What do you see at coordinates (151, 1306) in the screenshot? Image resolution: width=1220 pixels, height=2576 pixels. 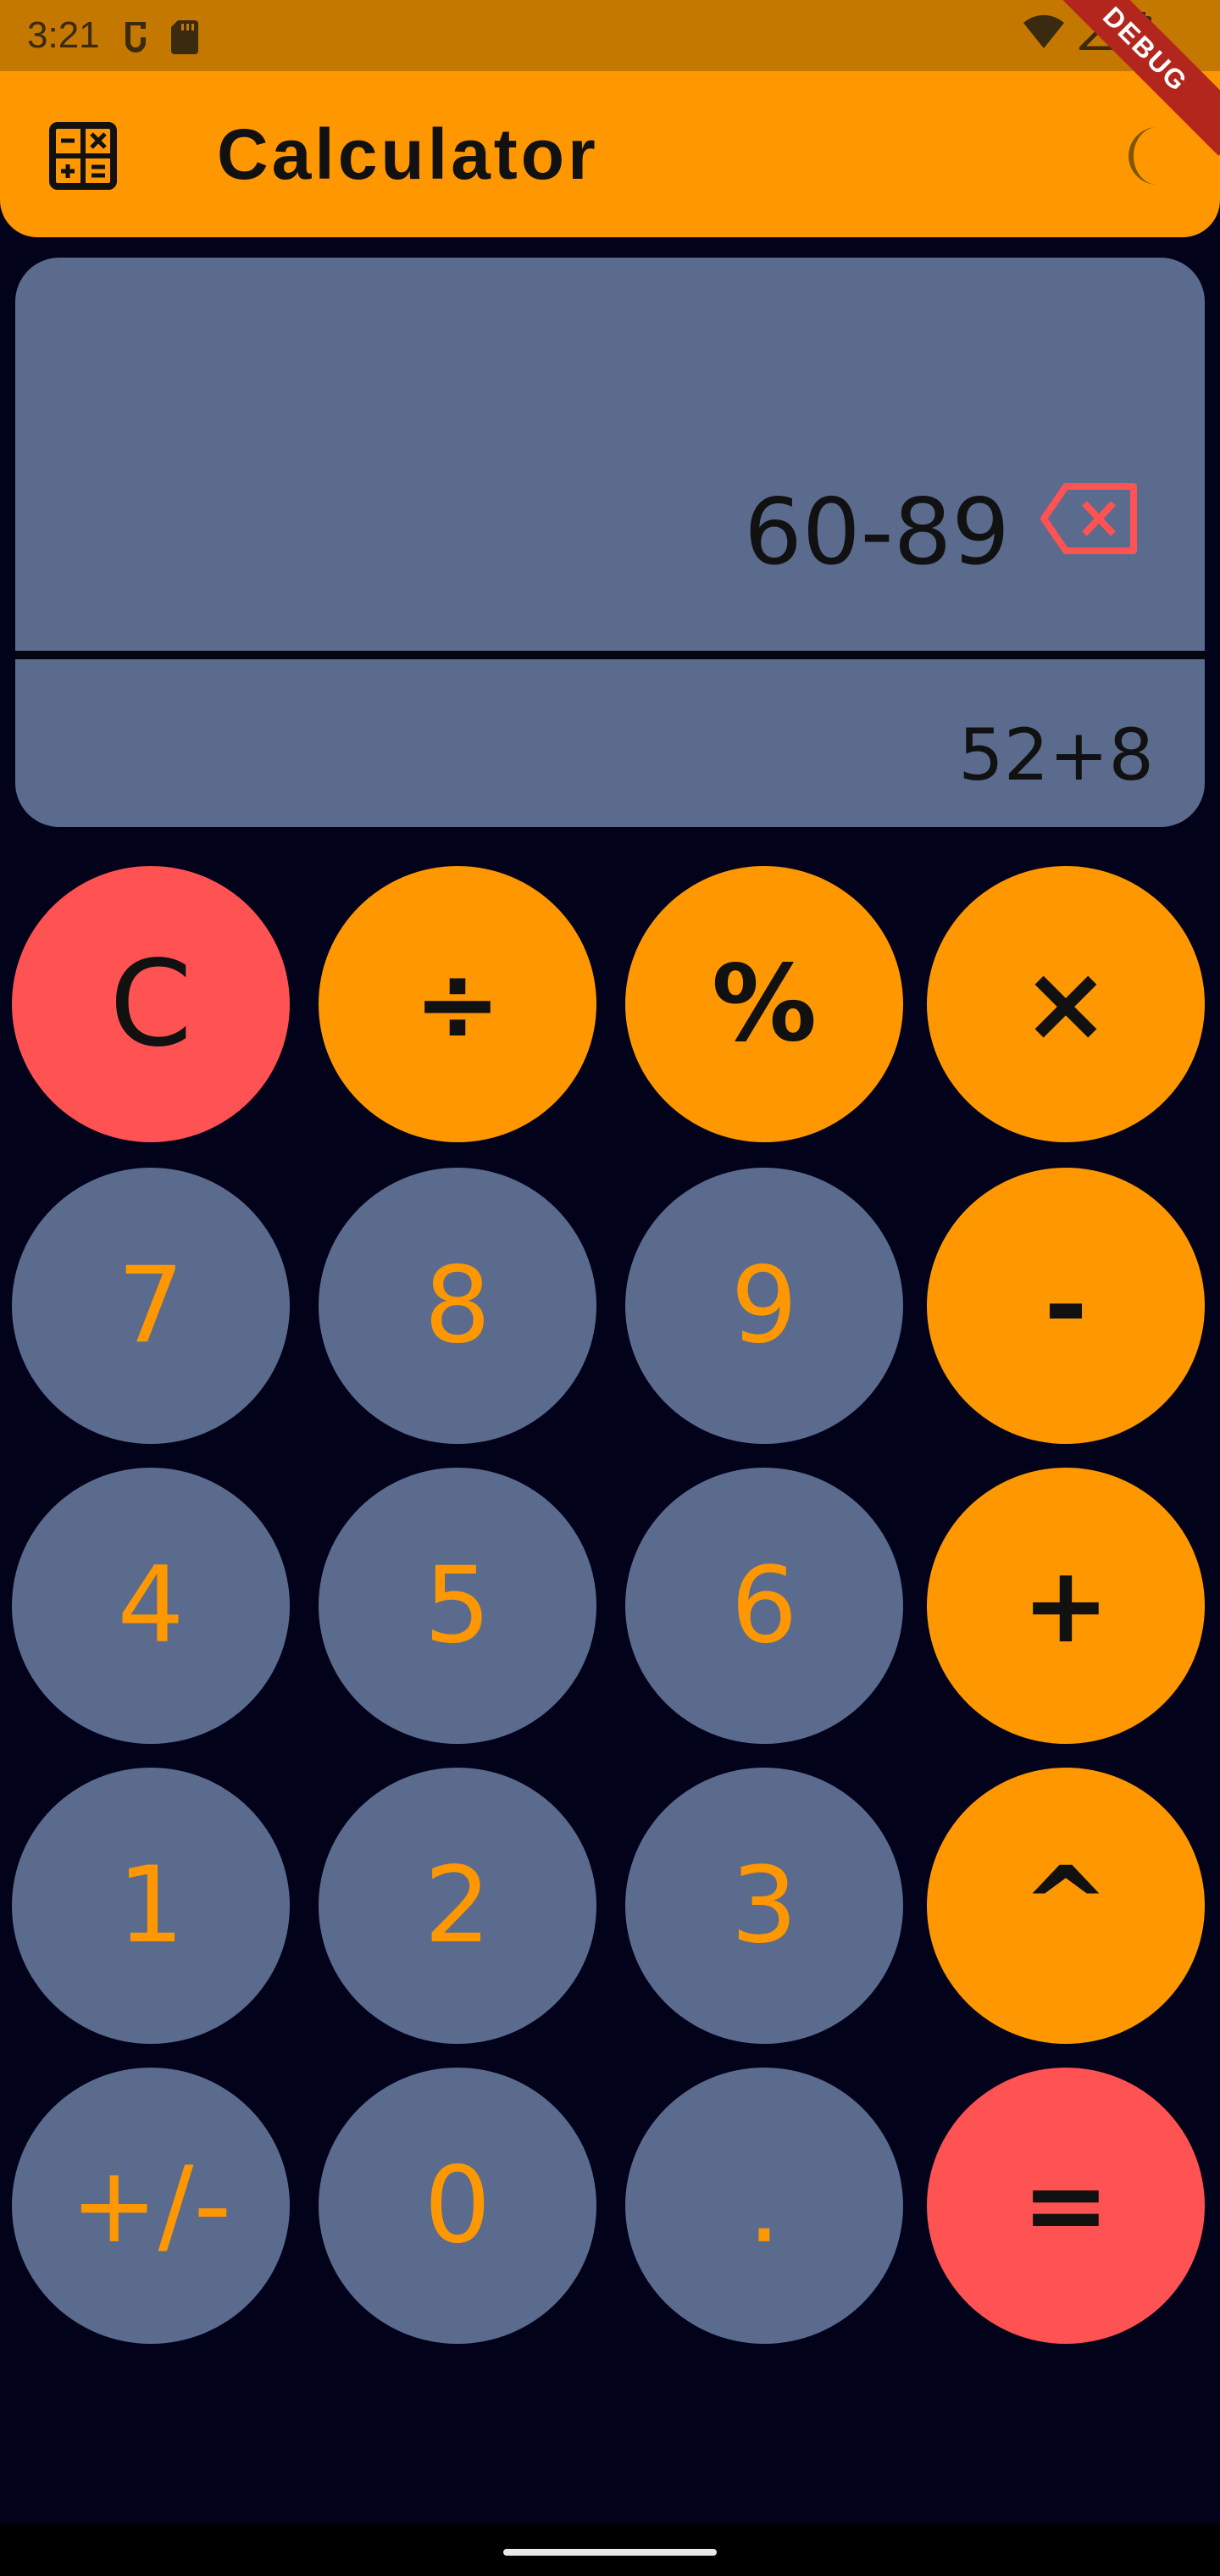 I see `digit-7-button: 7` at bounding box center [151, 1306].